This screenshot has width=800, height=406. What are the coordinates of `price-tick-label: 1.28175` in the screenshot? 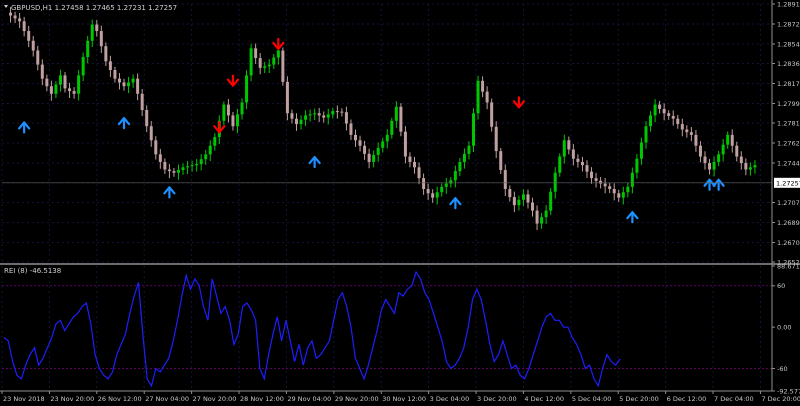 It's located at (788, 84).